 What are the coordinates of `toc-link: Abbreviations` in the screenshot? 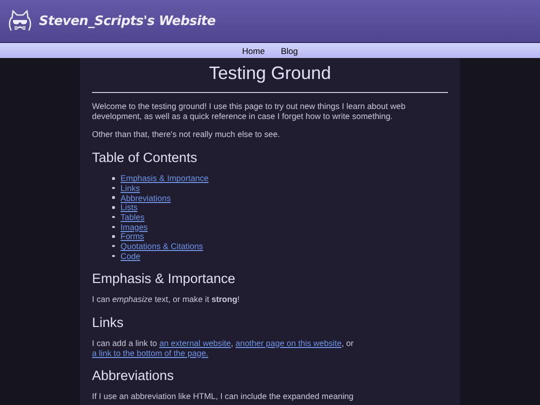 It's located at (145, 197).